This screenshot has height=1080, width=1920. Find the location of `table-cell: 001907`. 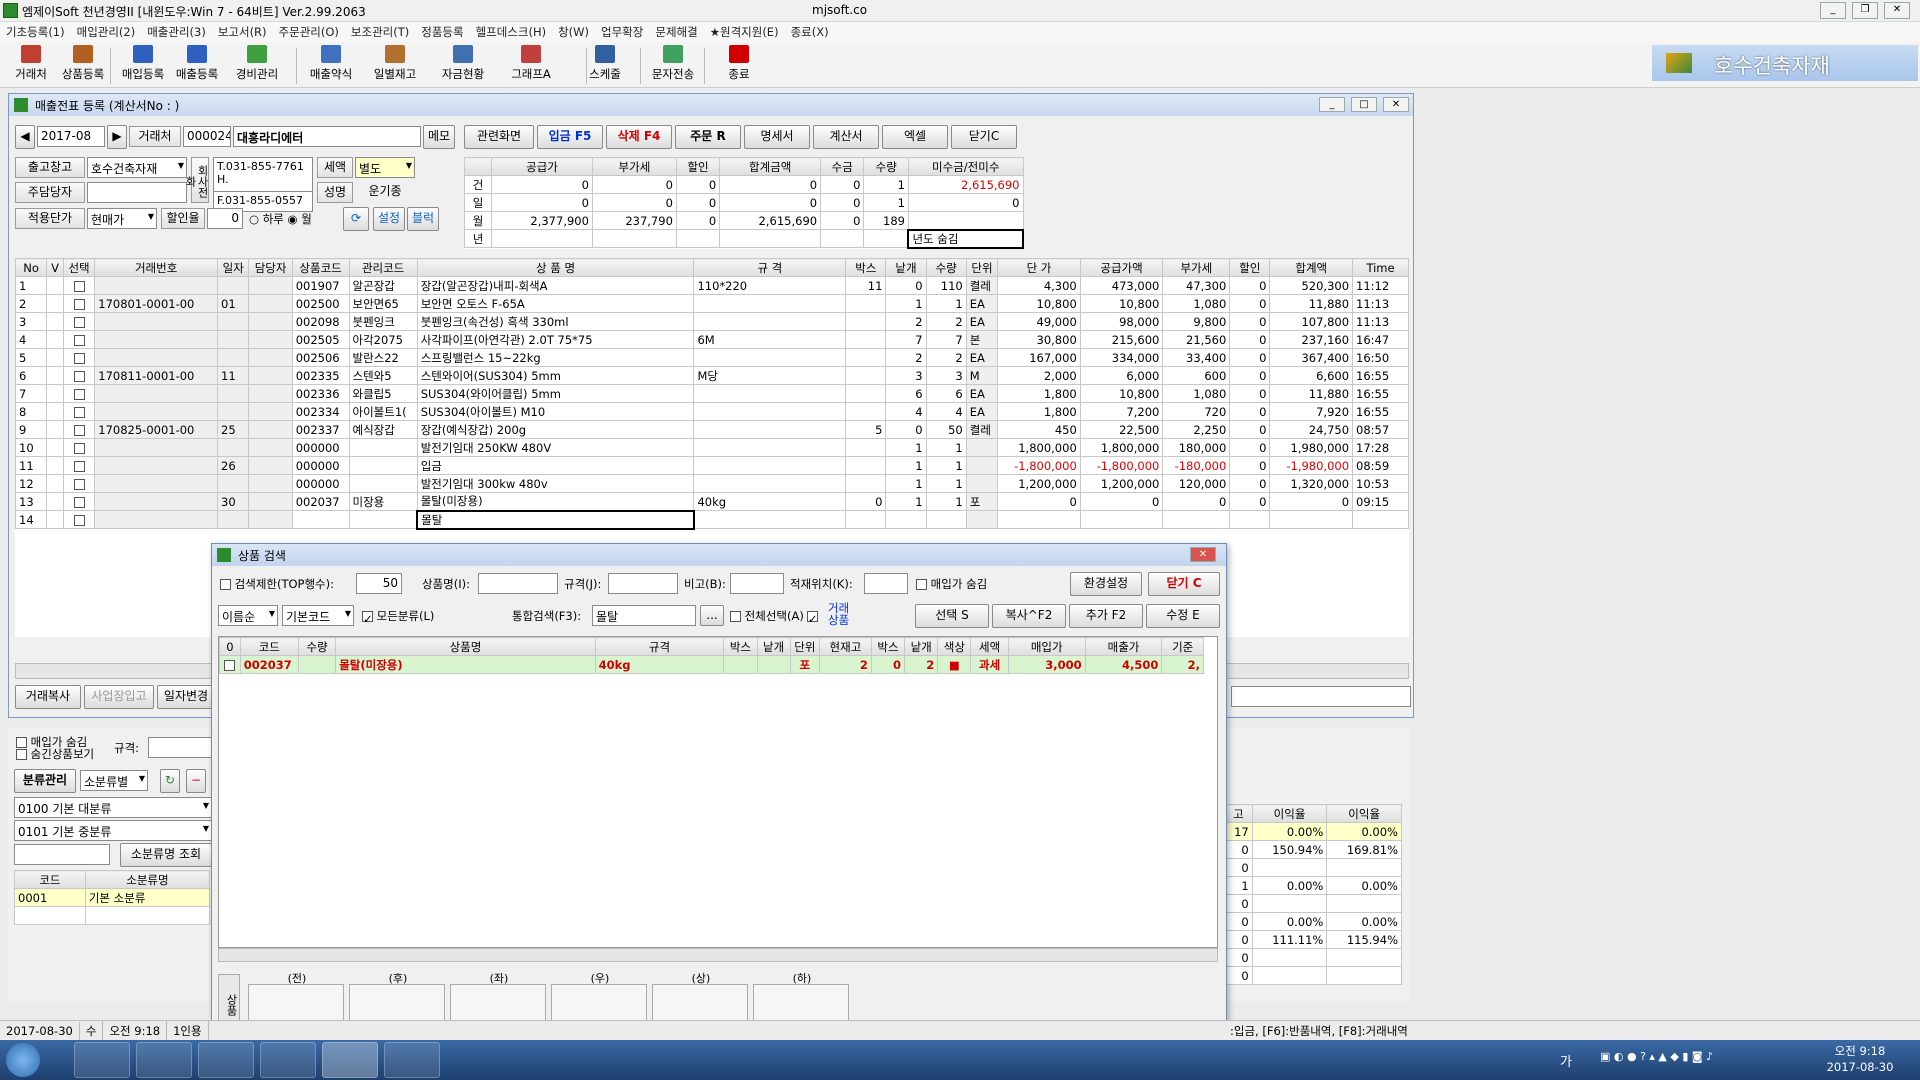

table-cell: 001907 is located at coordinates (320, 285).